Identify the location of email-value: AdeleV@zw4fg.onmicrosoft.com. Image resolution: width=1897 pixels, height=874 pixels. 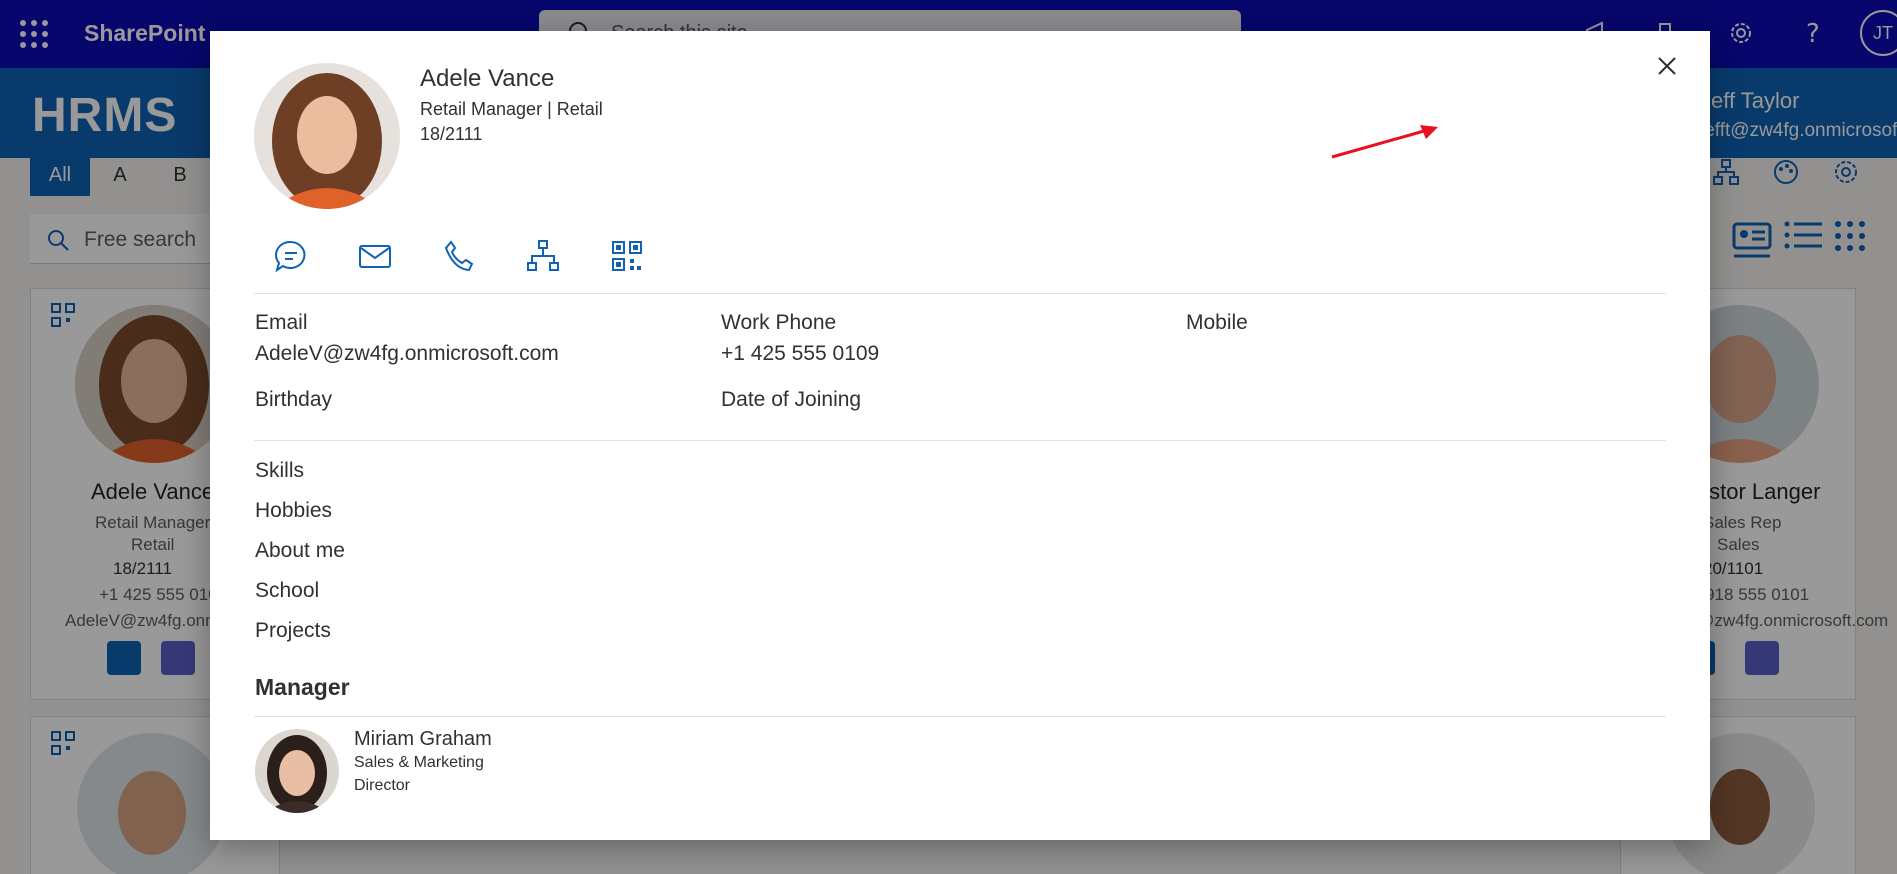
(407, 354).